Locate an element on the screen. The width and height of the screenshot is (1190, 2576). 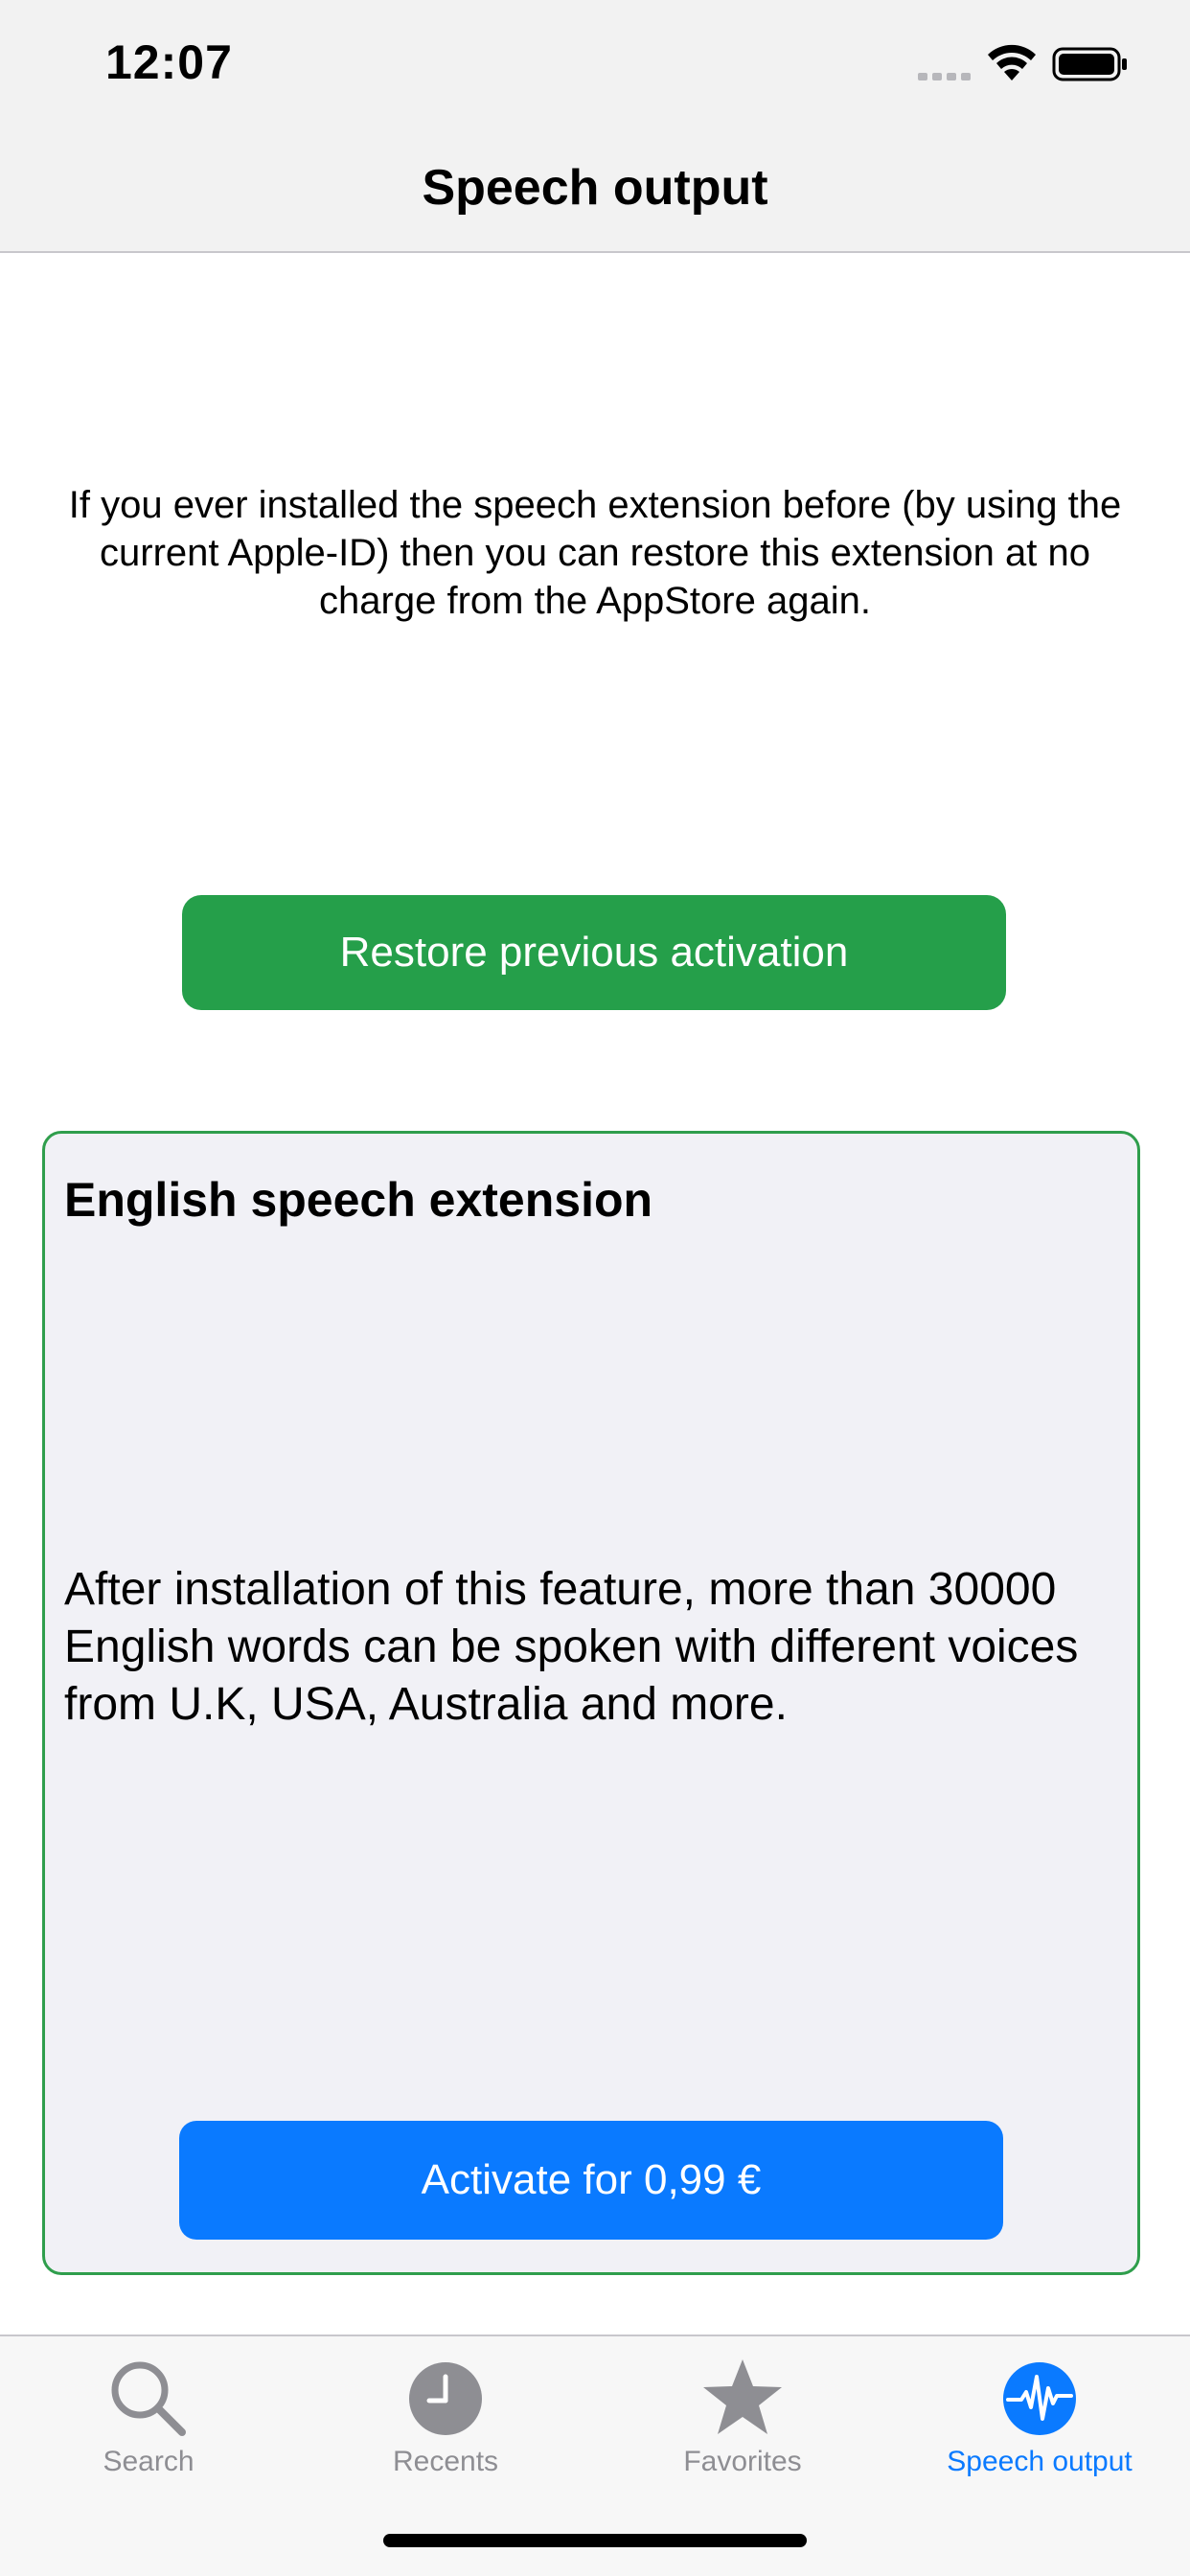
waveform-icon is located at coordinates (1039, 2398).